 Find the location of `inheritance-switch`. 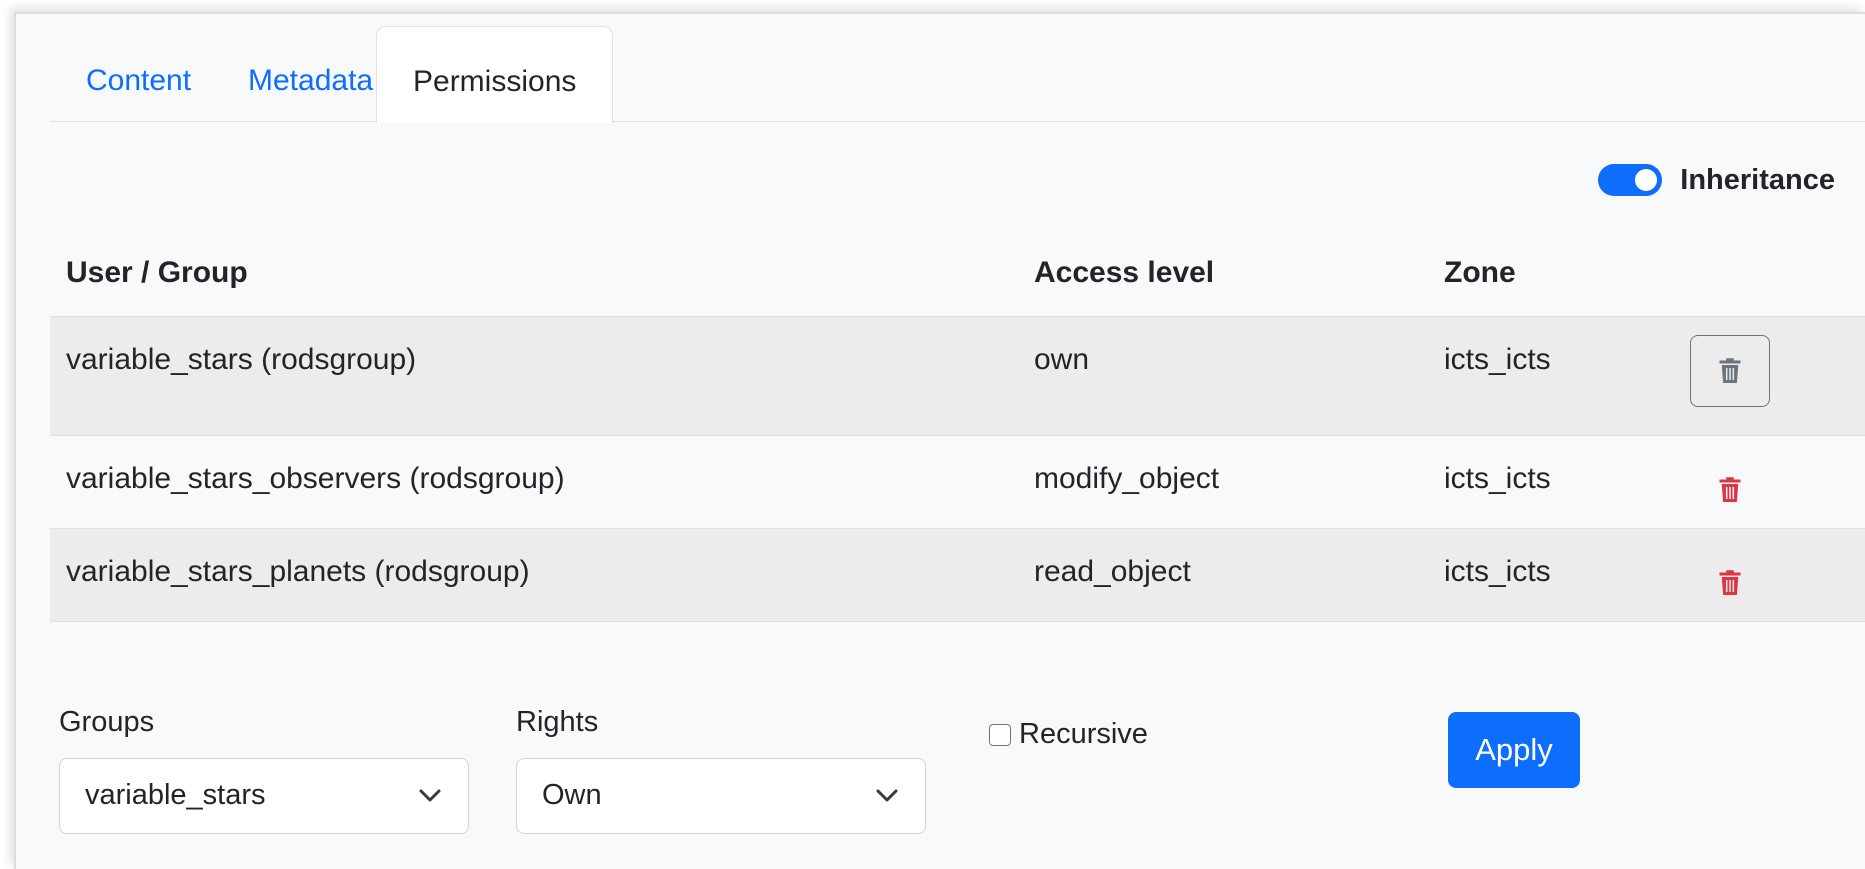

inheritance-switch is located at coordinates (1630, 180).